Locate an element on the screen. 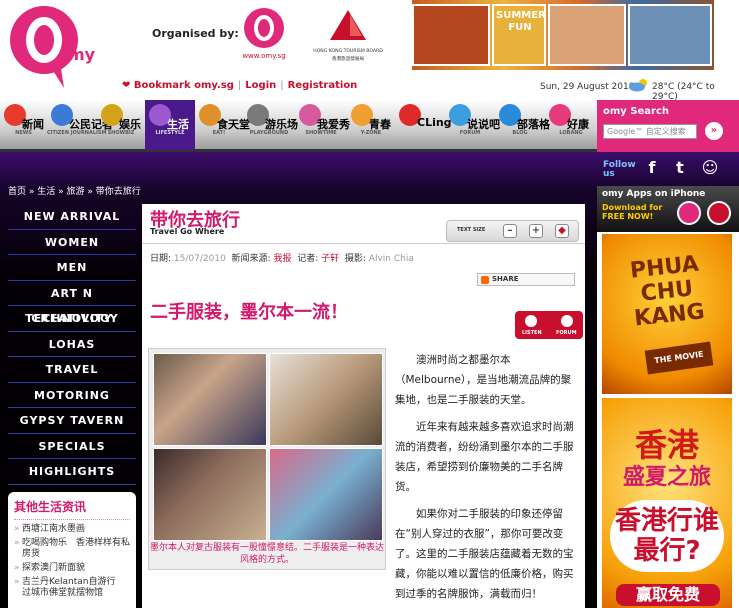 This screenshot has height=608, width=739. omy-search: omy Search Google™ 自定义搜索 » is located at coordinates (668, 126).